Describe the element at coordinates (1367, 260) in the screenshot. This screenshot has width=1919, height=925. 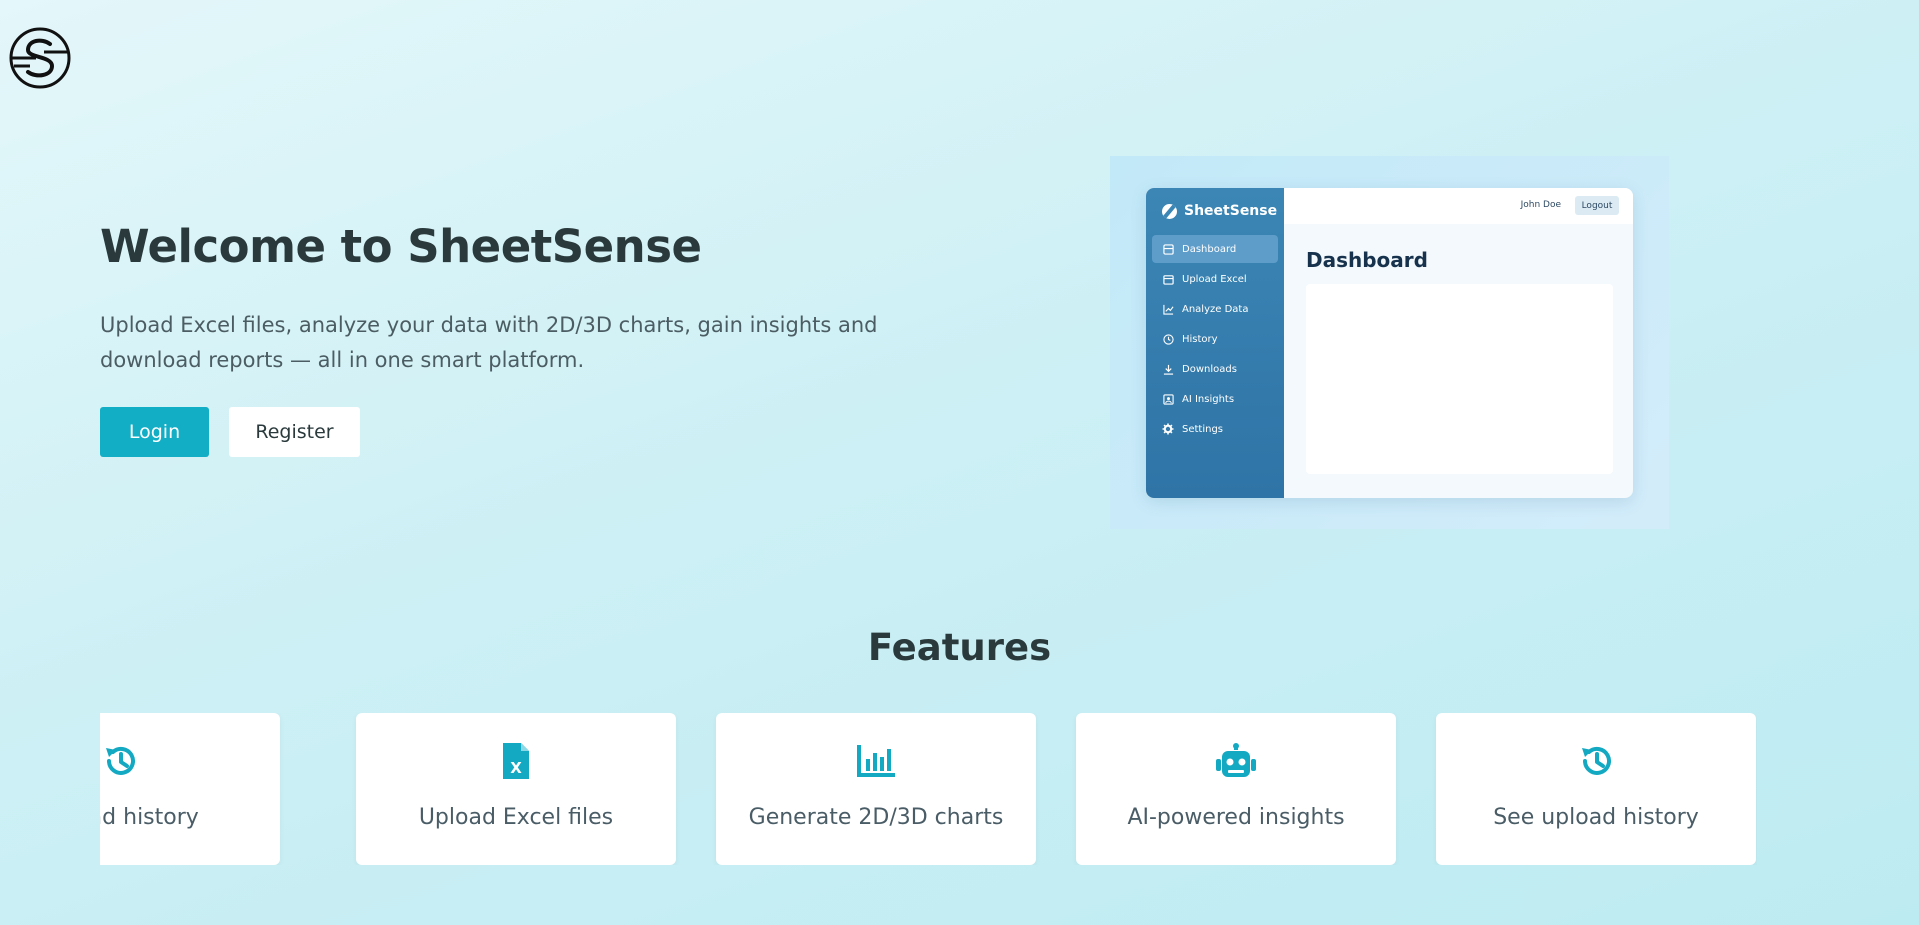
I see `mock-page-title: Dashboard` at that location.